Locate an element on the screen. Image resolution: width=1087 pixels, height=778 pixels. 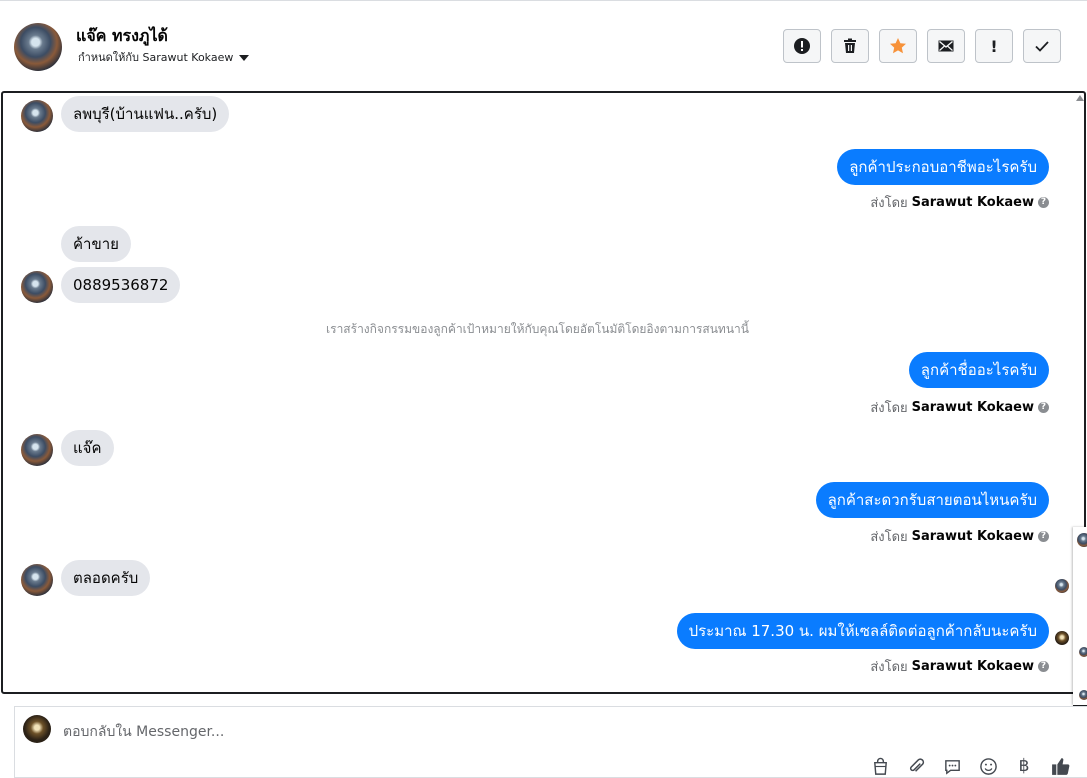
incoming-message: แจ๊ค is located at coordinates (87, 448).